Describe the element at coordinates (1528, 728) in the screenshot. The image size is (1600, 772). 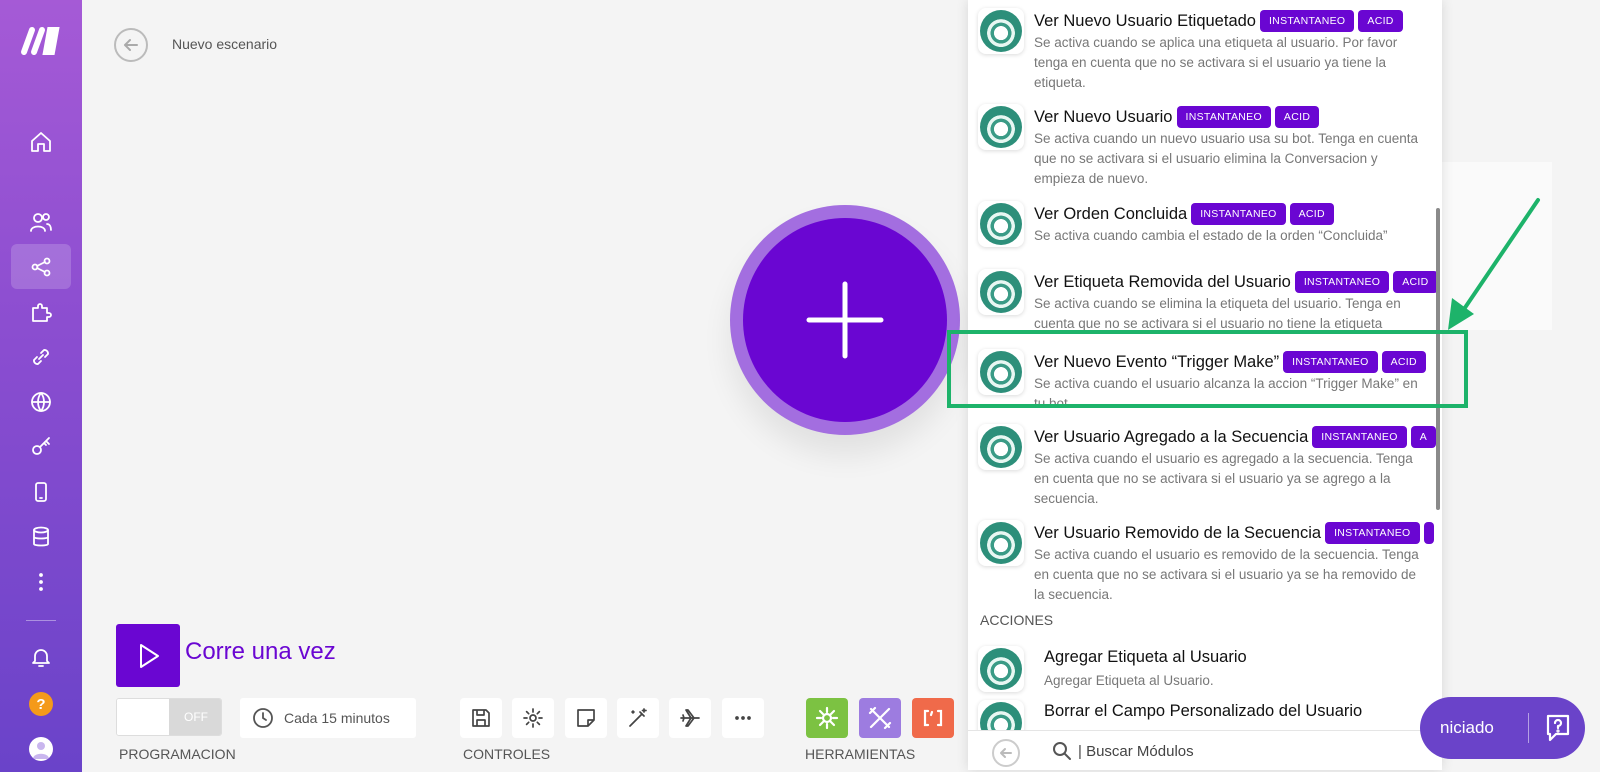
I see `pill-divider` at that location.